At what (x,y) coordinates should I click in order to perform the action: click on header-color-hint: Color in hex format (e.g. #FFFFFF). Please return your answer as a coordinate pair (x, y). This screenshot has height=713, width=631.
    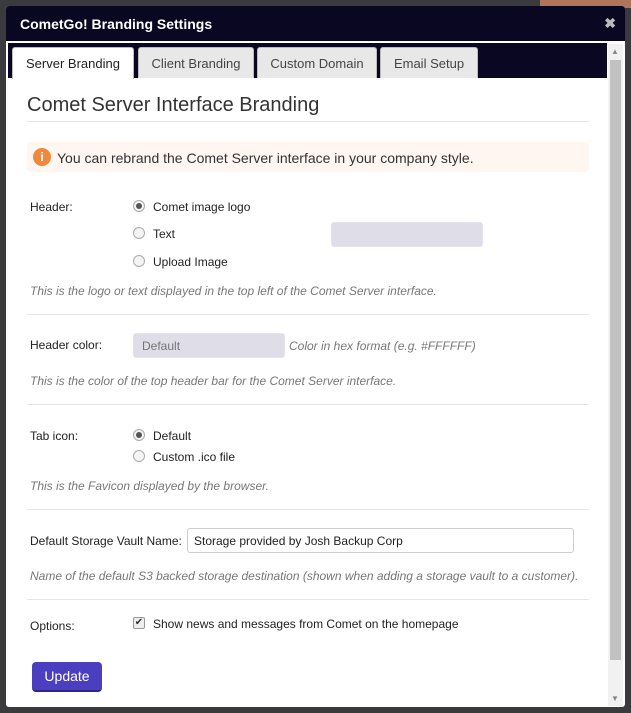
    Looking at the image, I should click on (382, 346).